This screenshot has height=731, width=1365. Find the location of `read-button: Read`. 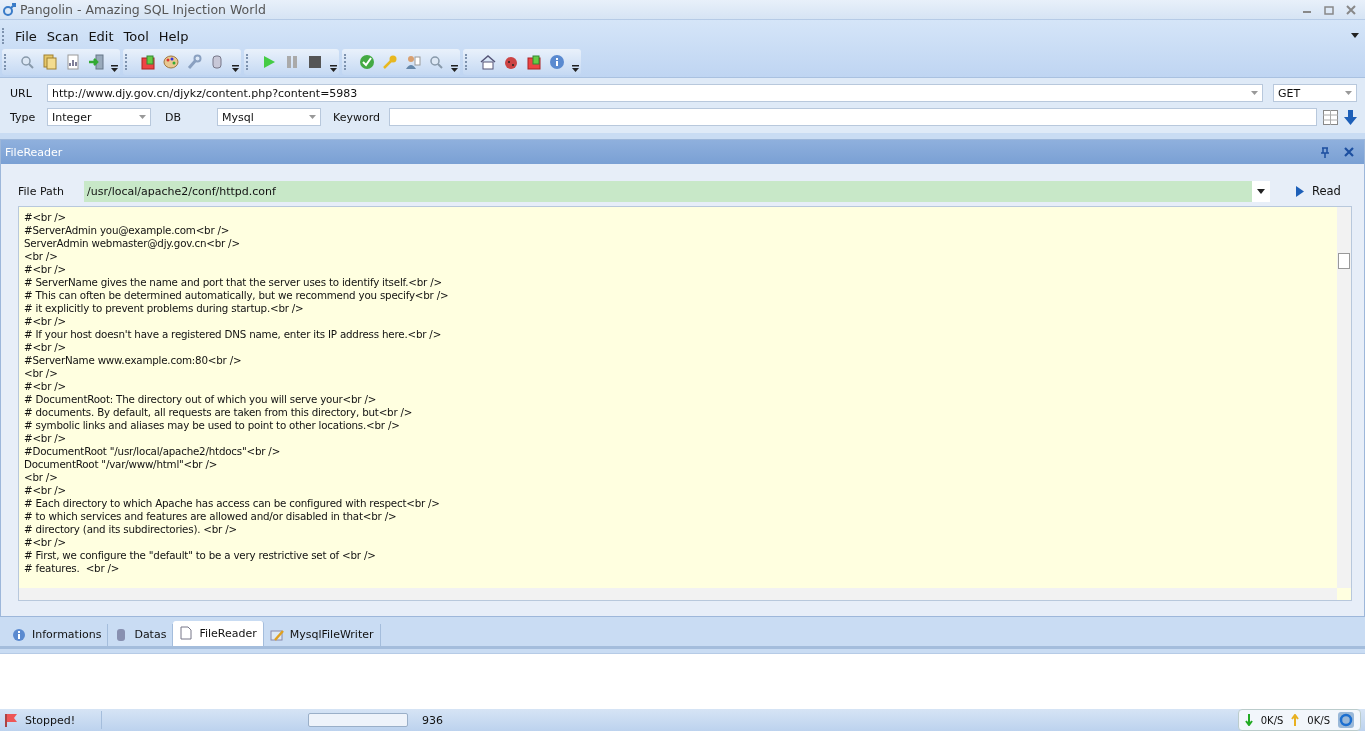

read-button: Read is located at coordinates (1319, 191).